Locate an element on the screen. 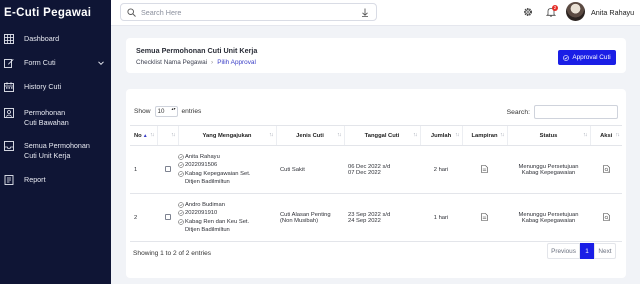  table-search: Search: is located at coordinates (562, 112).